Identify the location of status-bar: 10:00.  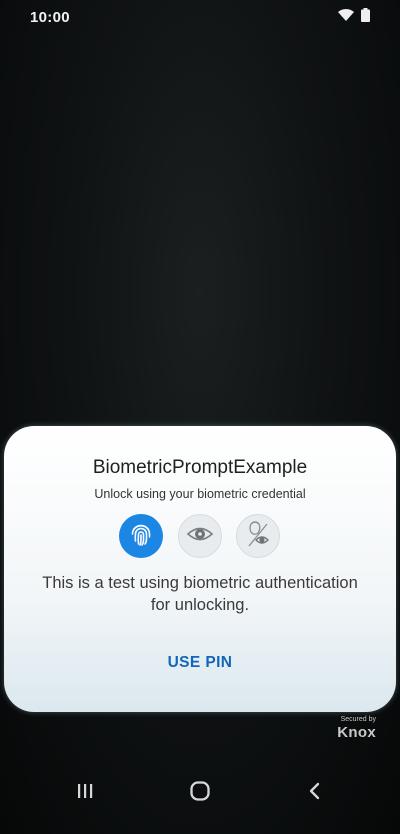
(200, 17).